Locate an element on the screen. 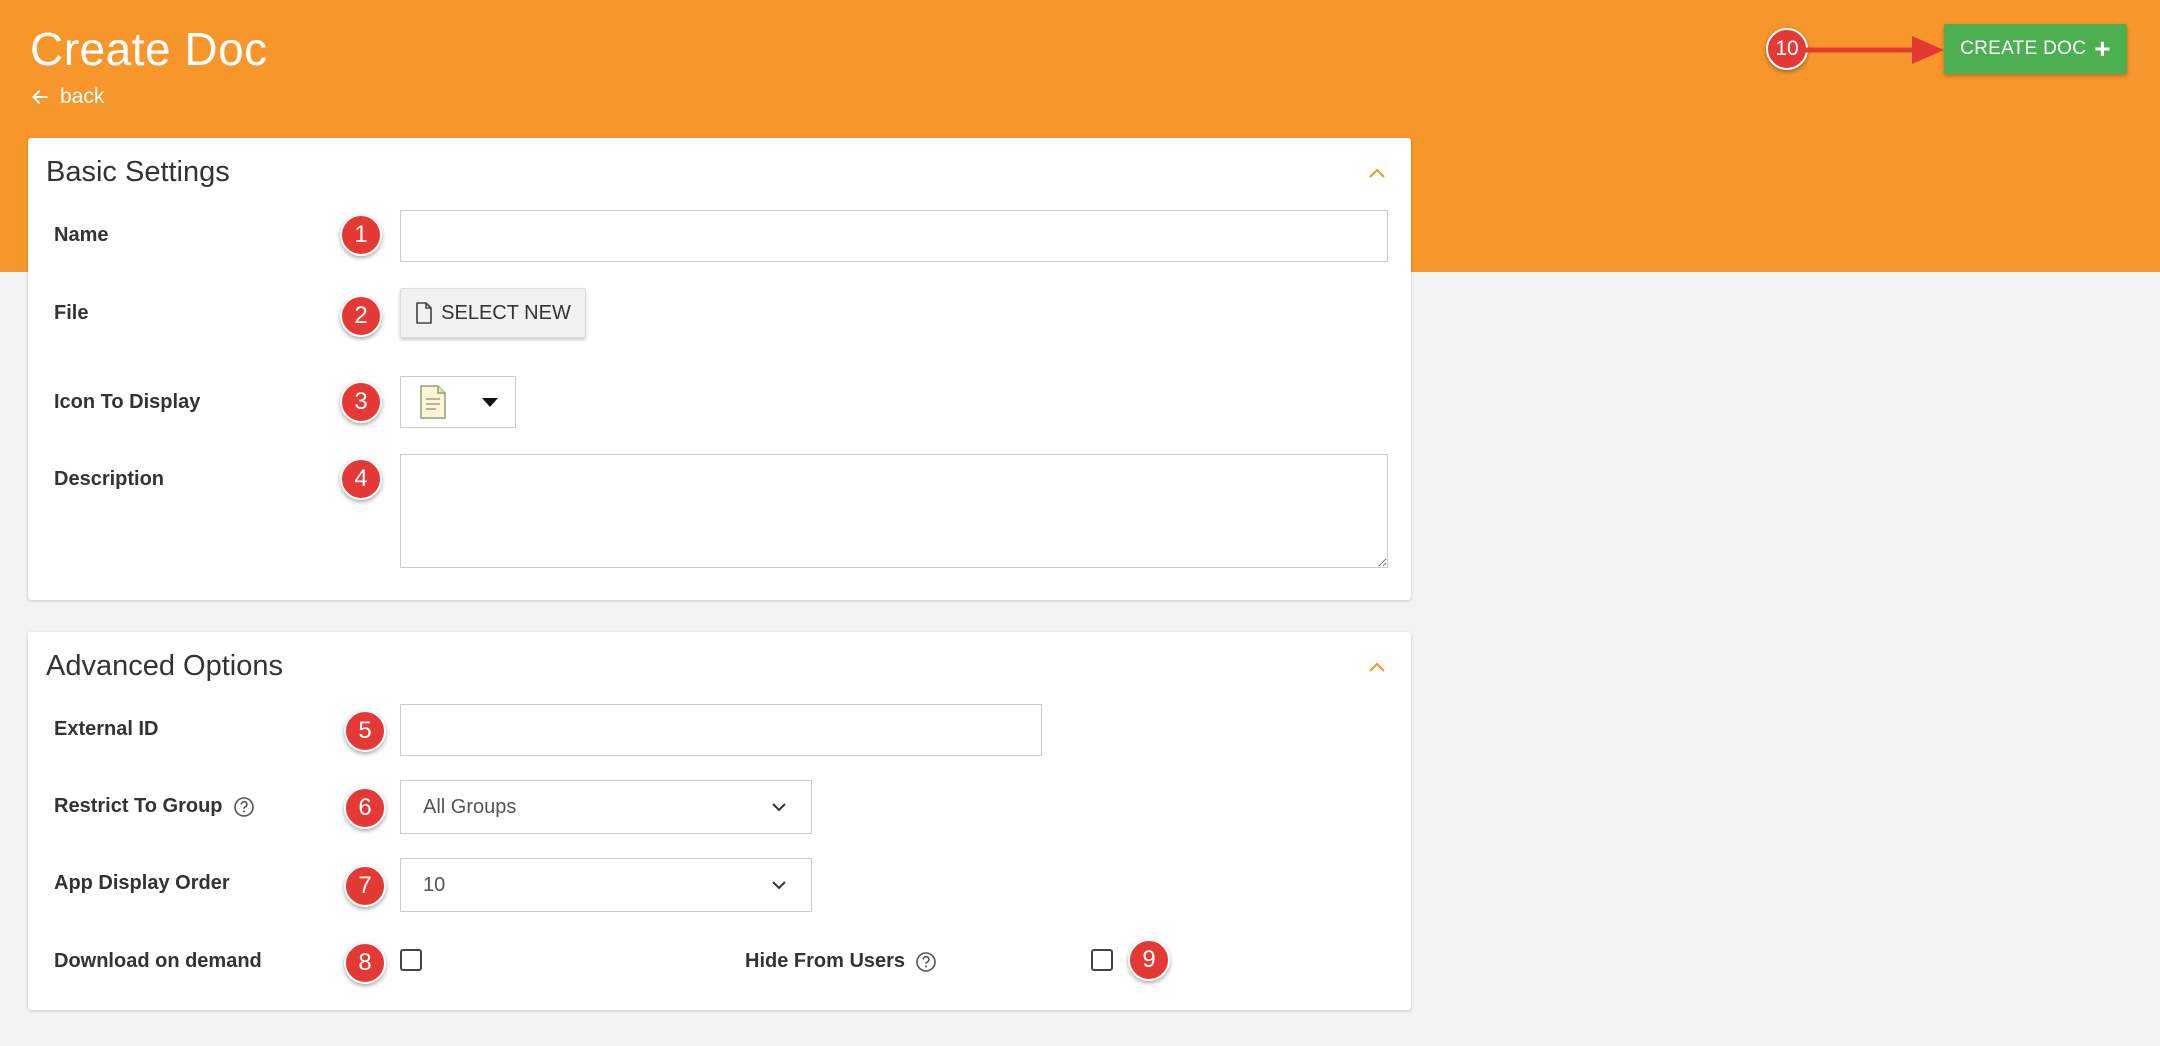 Image resolution: width=2160 pixels, height=1046 pixels. create-doc-button: CREATE DOC + is located at coordinates (2035, 49).